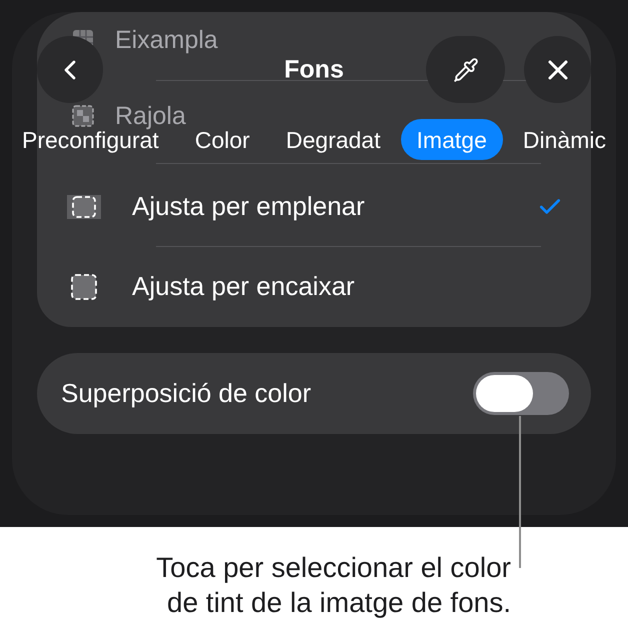  Describe the element at coordinates (333, 139) in the screenshot. I see `tab: Degradat` at that location.